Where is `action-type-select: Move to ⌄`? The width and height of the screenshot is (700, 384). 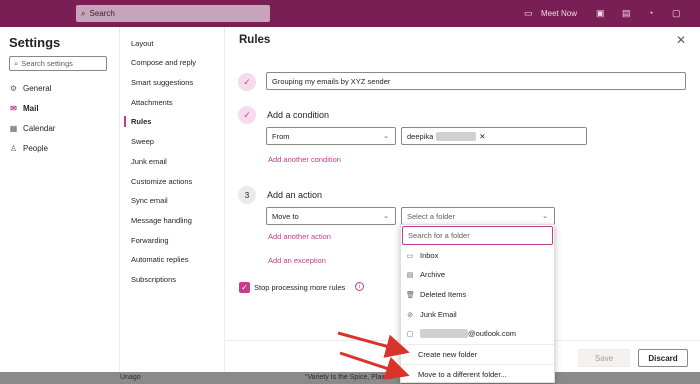
action-type-select: Move to ⌄ is located at coordinates (331, 216).